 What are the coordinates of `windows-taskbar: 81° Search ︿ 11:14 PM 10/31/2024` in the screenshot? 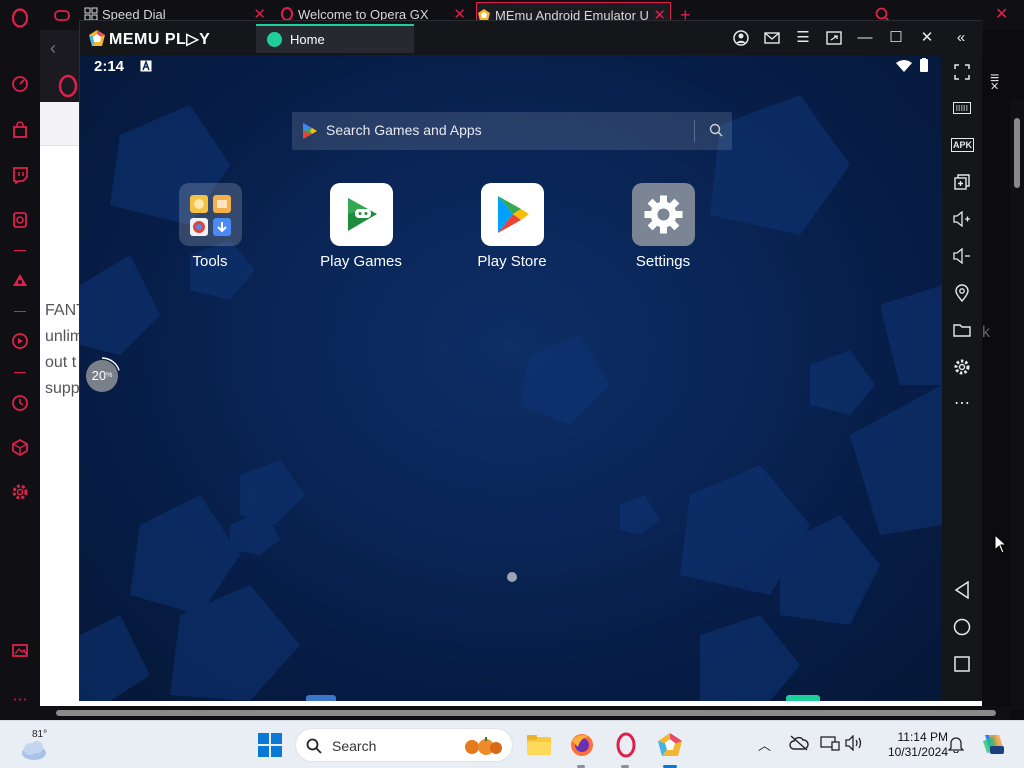 It's located at (512, 744).